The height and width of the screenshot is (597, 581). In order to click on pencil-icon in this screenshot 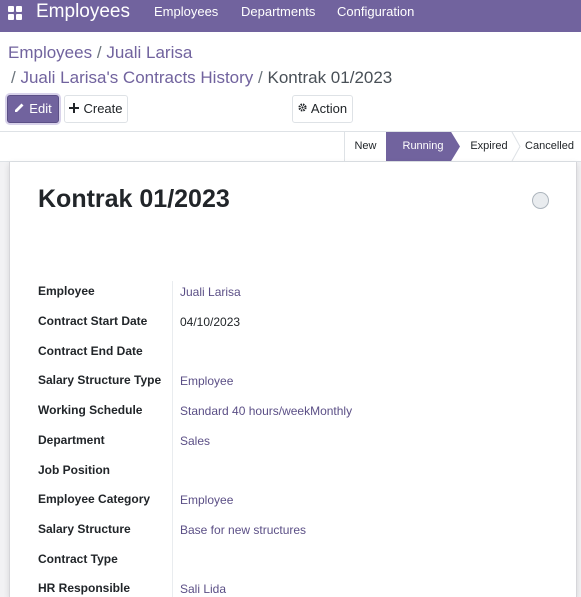, I will do `click(19, 109)`.